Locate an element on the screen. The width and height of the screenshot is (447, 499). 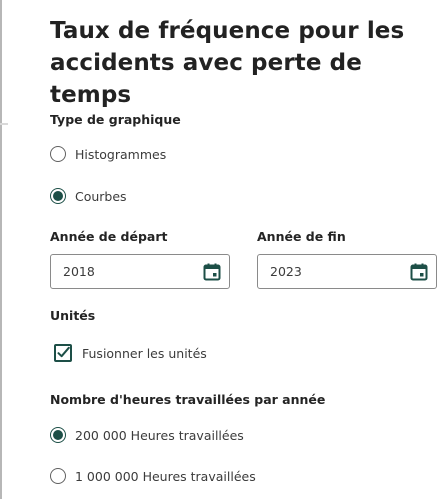
merge-units-label: Fusionner les unités is located at coordinates (144, 353).